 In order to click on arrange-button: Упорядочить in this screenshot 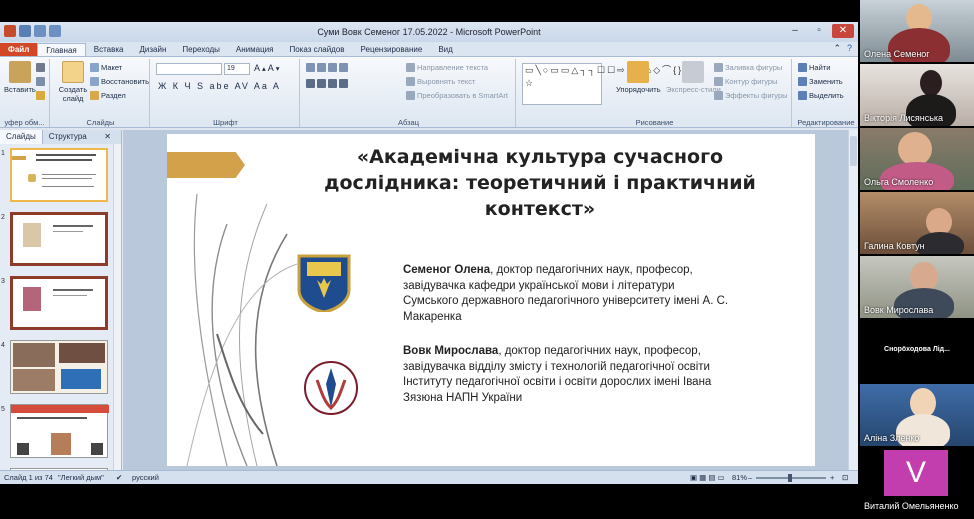, I will do `click(638, 77)`.